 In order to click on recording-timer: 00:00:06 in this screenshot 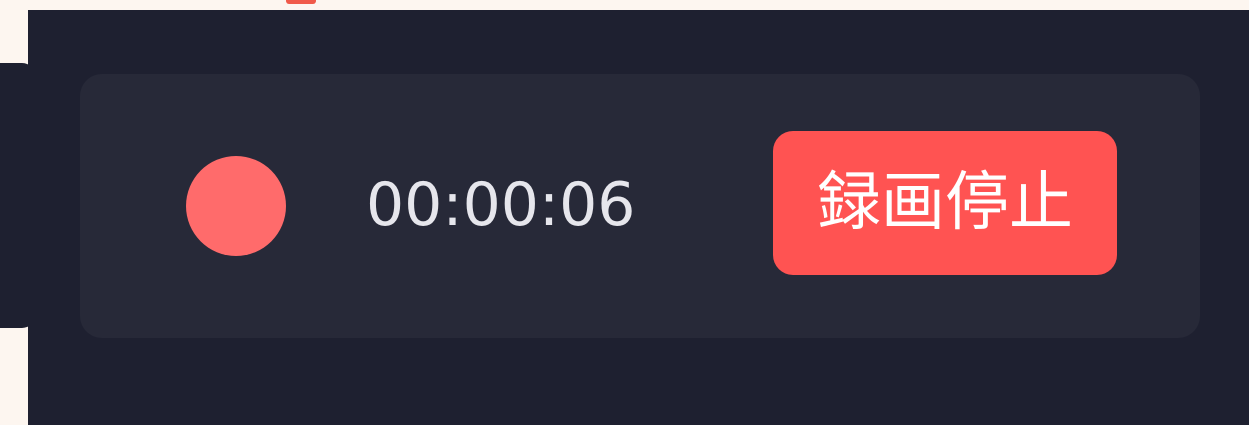, I will do `click(501, 205)`.